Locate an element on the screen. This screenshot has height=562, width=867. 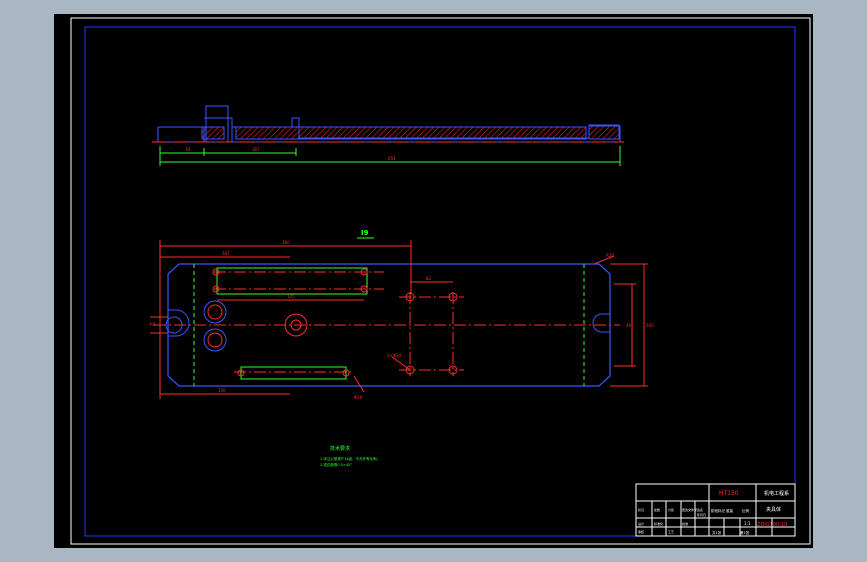
dim-right-pair: 82 is located at coordinates (429, 278).